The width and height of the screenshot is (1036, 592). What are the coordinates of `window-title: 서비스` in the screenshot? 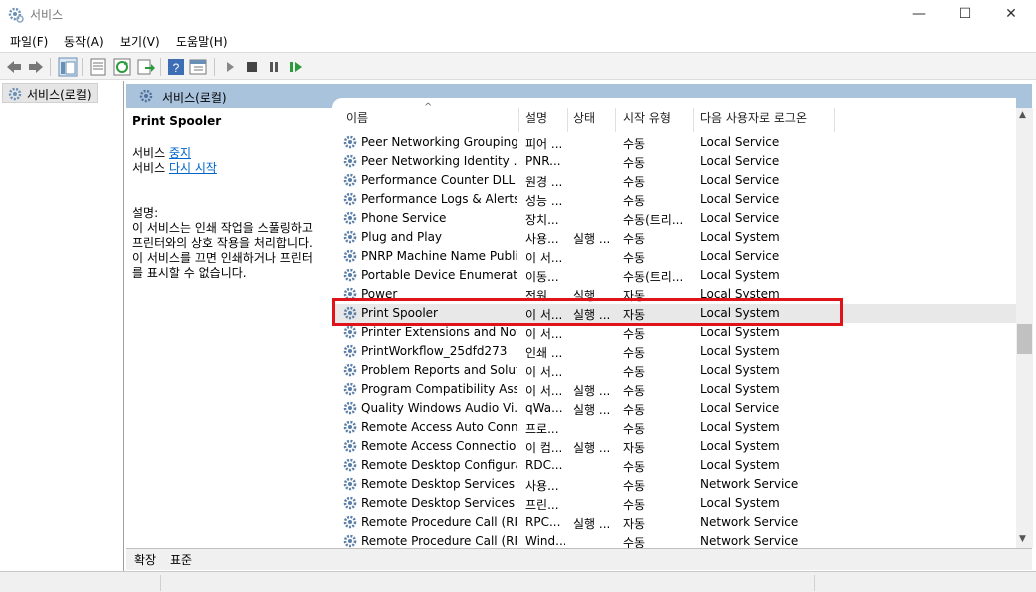 It's located at (47, 15).